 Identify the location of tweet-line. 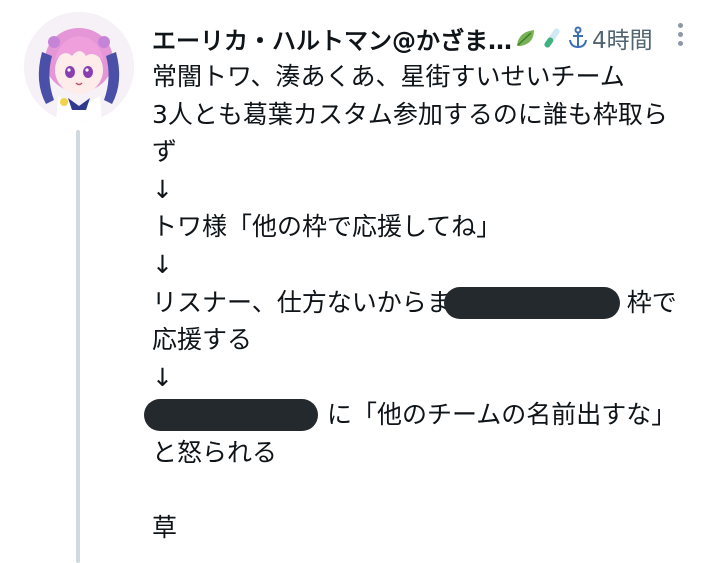
(427, 491).